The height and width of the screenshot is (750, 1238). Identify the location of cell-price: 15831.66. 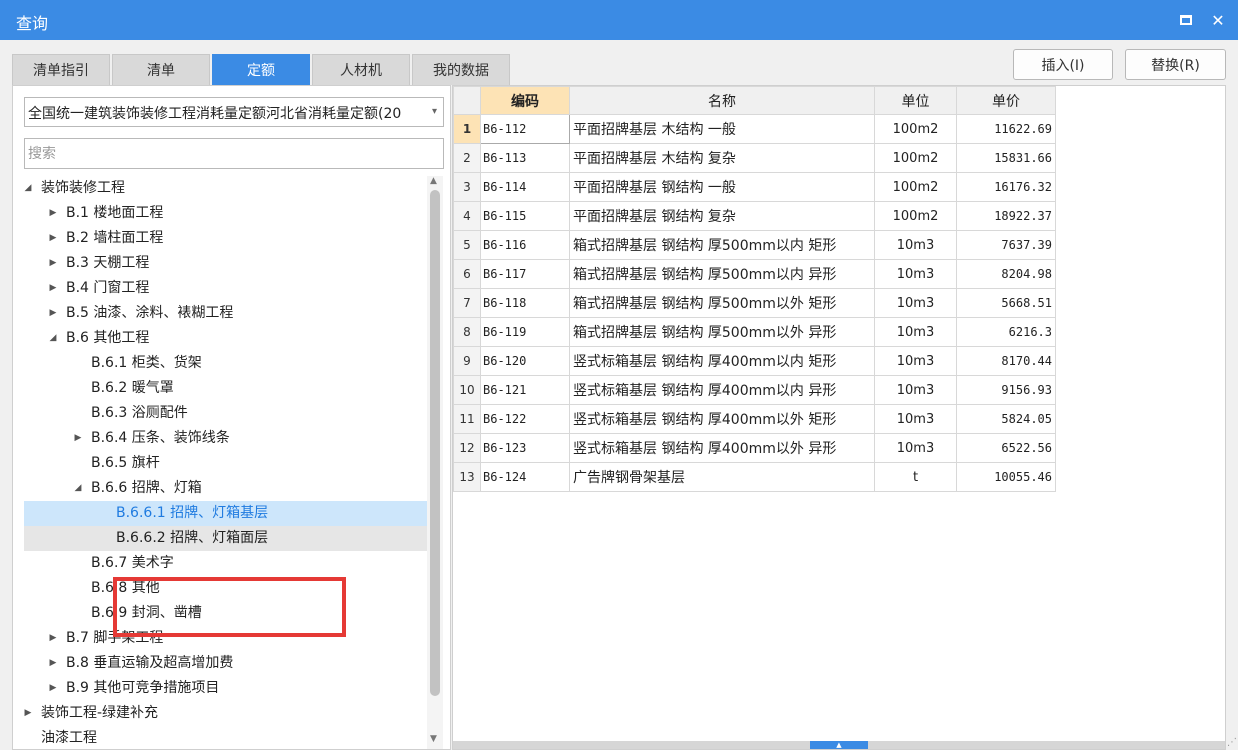
(1006, 158).